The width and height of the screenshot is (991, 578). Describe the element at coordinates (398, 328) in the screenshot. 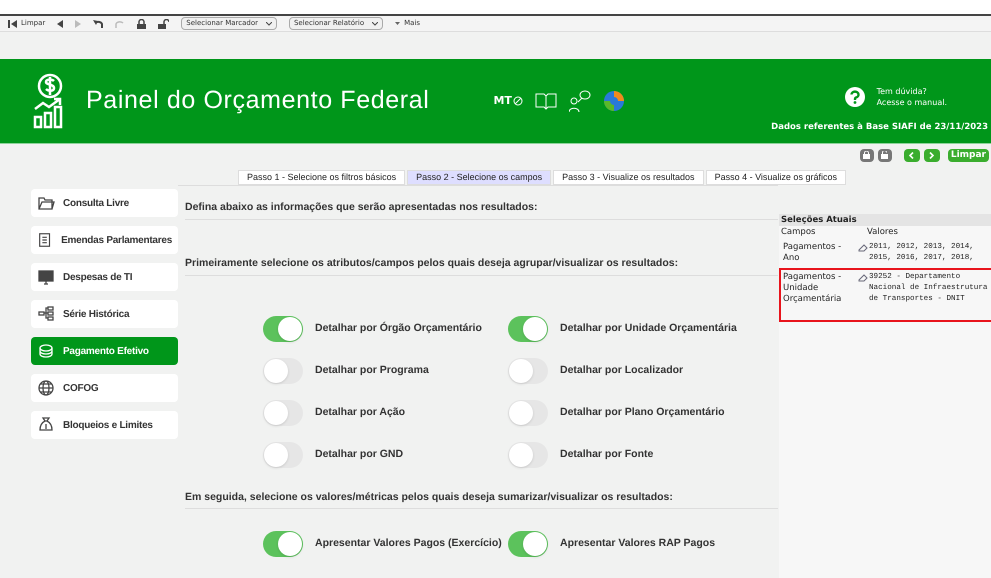

I see `toggle-label: Detalhar por Órgão Orçamentário` at that location.